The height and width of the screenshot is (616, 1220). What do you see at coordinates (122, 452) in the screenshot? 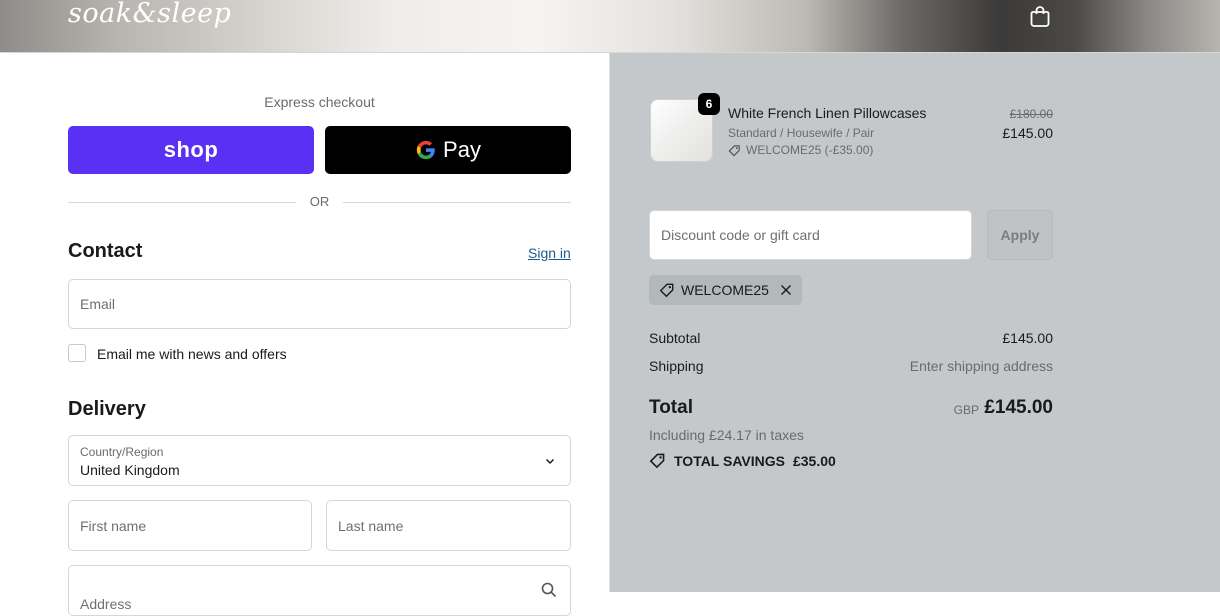
I see `country-label: Country/Region` at bounding box center [122, 452].